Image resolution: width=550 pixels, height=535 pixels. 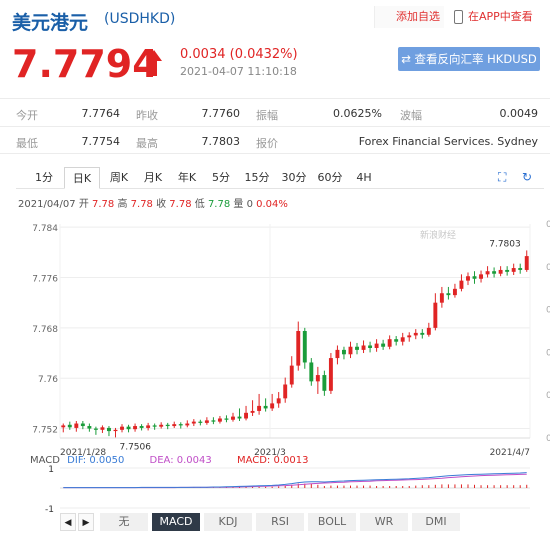 I want to click on tab-4h: 4H, so click(x=364, y=178).